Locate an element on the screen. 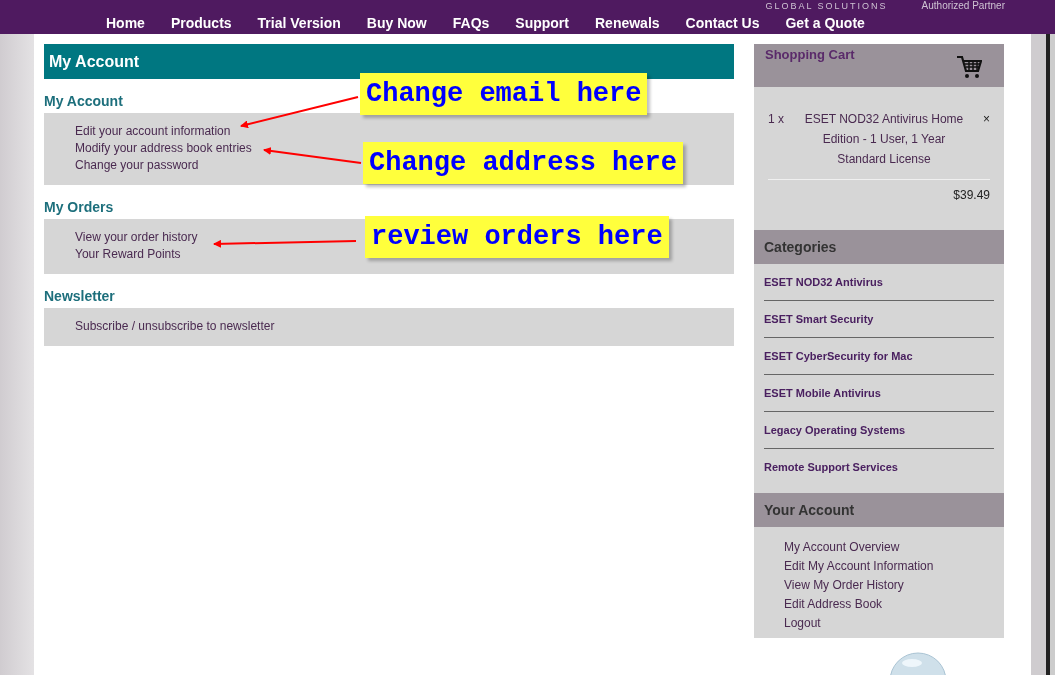 The width and height of the screenshot is (1055, 675). cart-title: Shopping Cart is located at coordinates (810, 55).